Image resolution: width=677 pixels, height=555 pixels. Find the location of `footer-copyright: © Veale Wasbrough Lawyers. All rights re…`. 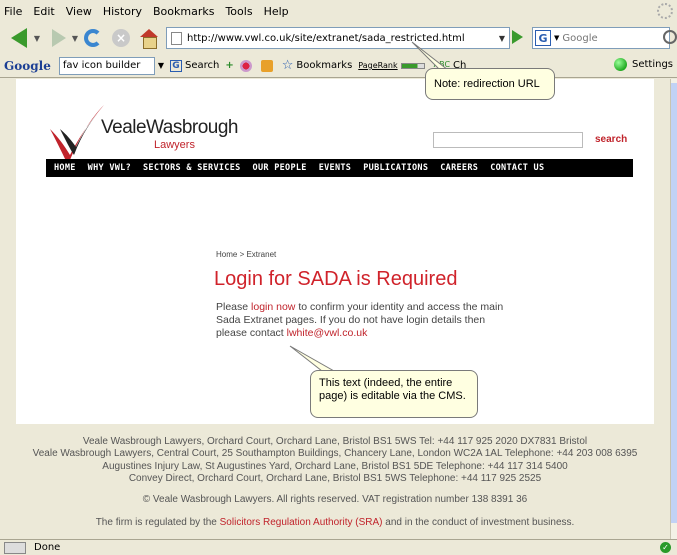

footer-copyright: © Veale Wasbrough Lawyers. All rights re… is located at coordinates (335, 500).